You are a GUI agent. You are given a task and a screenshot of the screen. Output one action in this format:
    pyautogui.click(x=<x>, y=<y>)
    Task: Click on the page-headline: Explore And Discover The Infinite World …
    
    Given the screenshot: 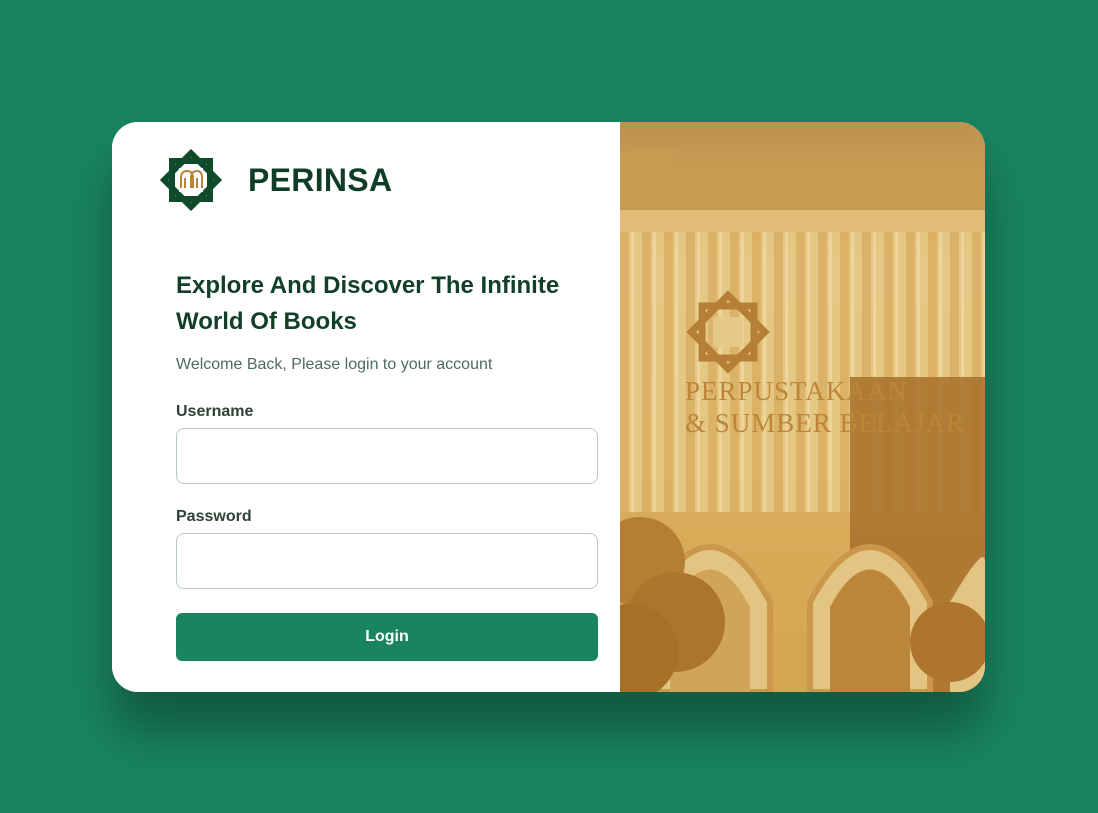 What is the action you would take?
    pyautogui.click(x=368, y=303)
    